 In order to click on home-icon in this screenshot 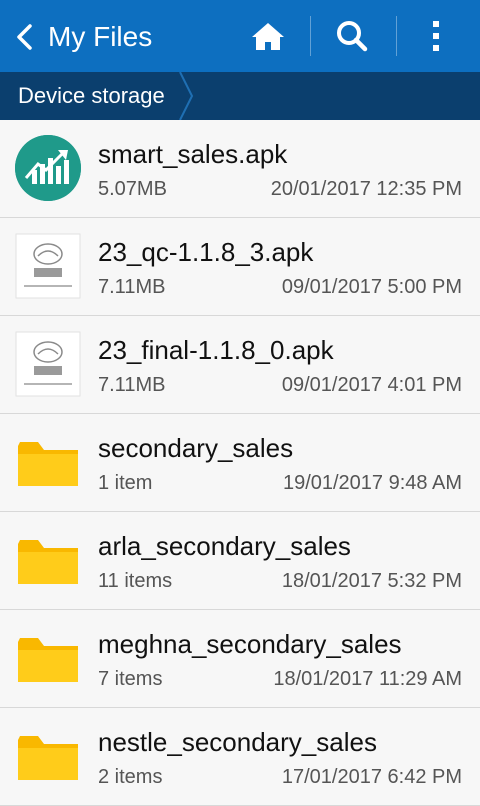, I will do `click(268, 36)`.